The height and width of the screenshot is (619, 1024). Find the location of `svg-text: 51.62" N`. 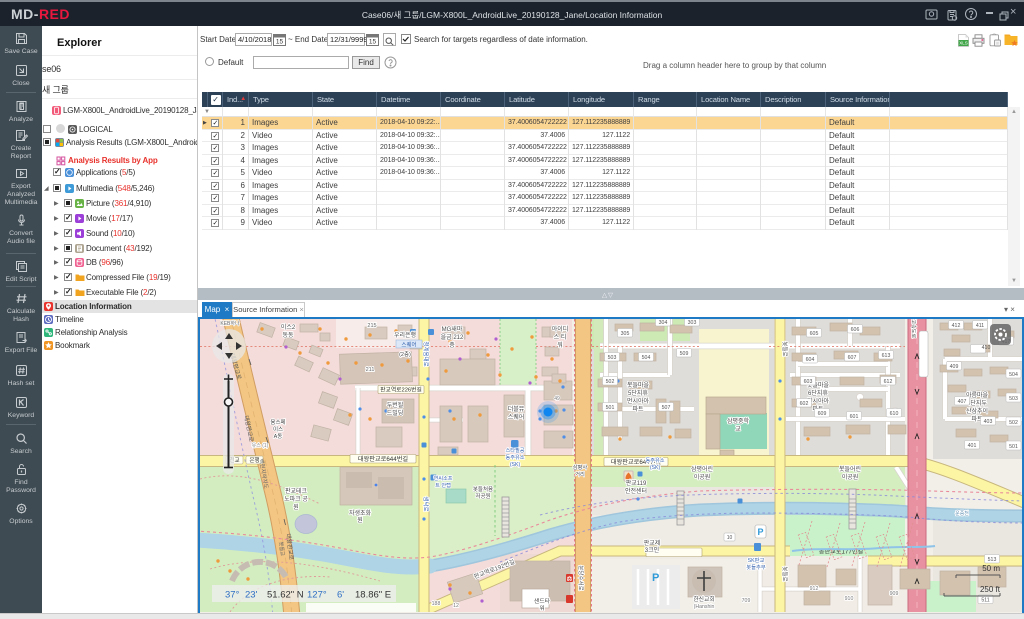

svg-text: 51.62" N is located at coordinates (285, 595).